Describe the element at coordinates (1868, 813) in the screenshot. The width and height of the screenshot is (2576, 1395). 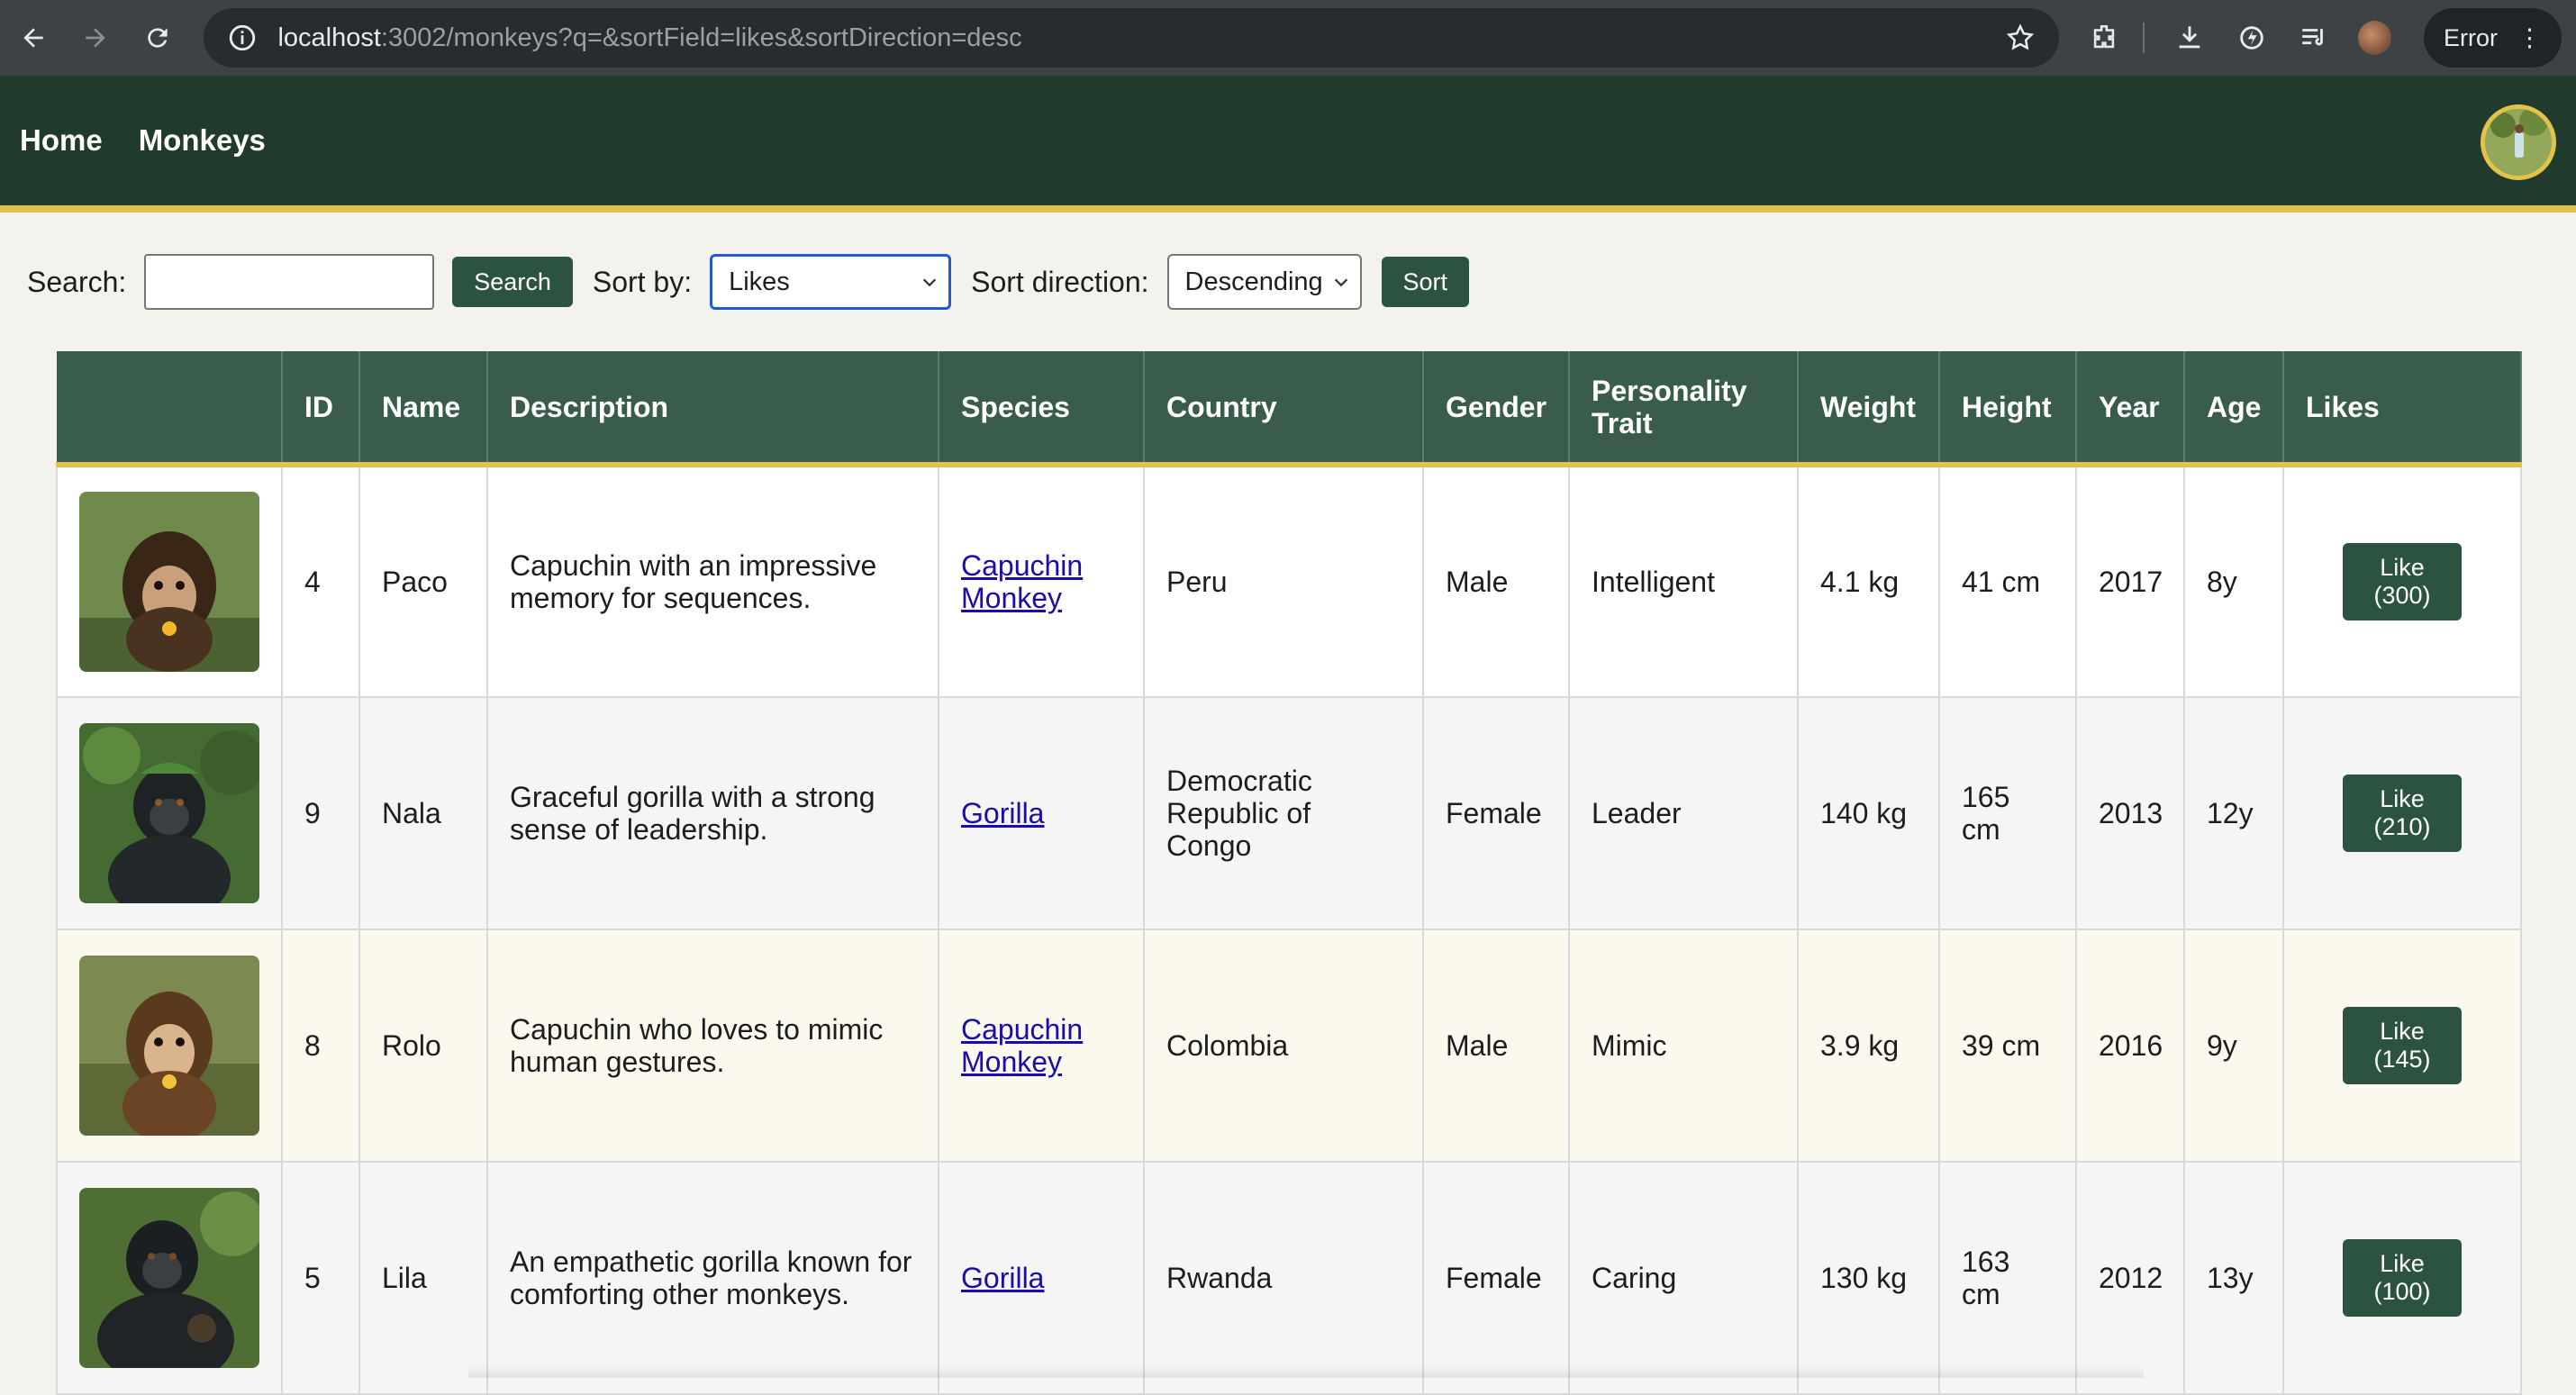
I see `weight-cell: 140 kg` at that location.